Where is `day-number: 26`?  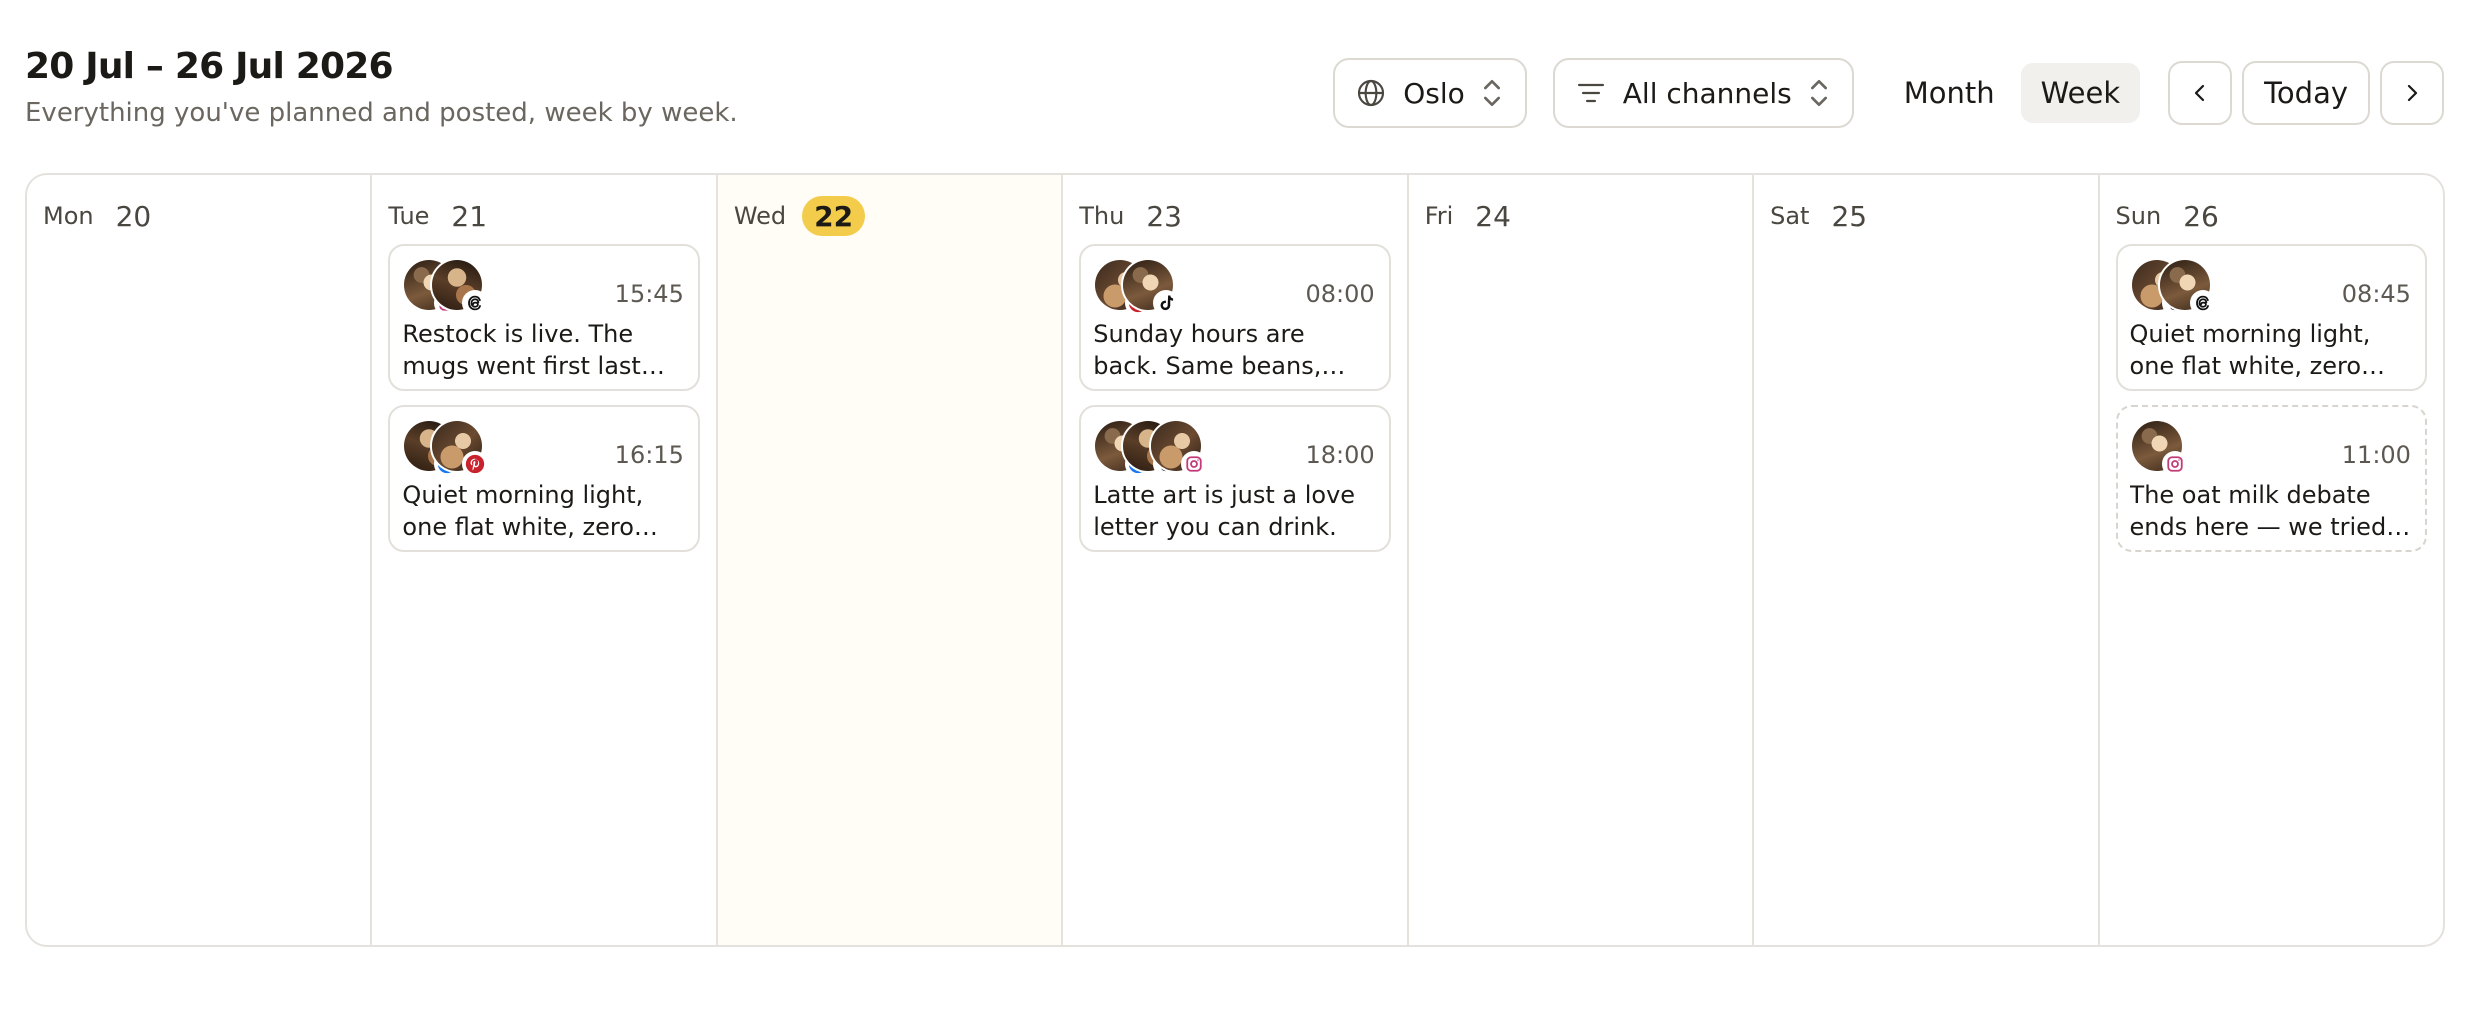 day-number: 26 is located at coordinates (2201, 216).